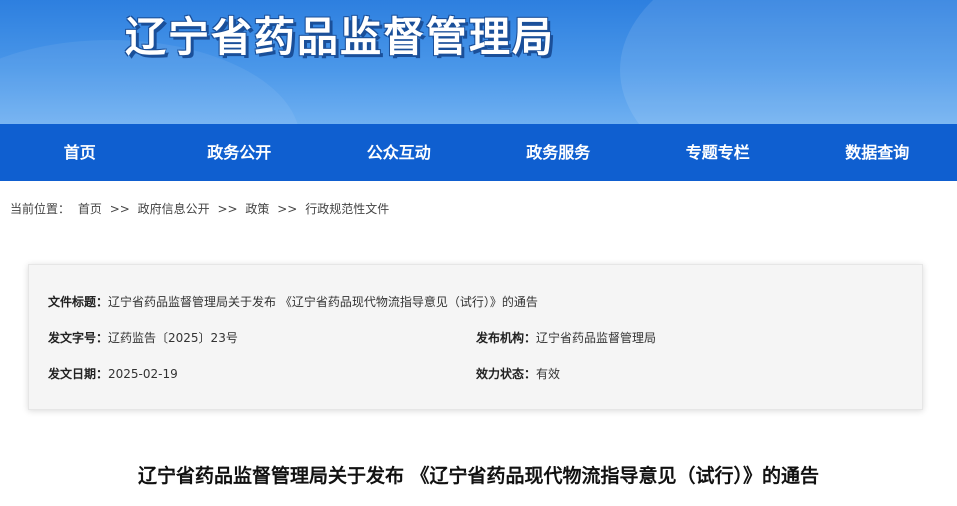  I want to click on nav-item-government-services: 政务服务, so click(559, 152).